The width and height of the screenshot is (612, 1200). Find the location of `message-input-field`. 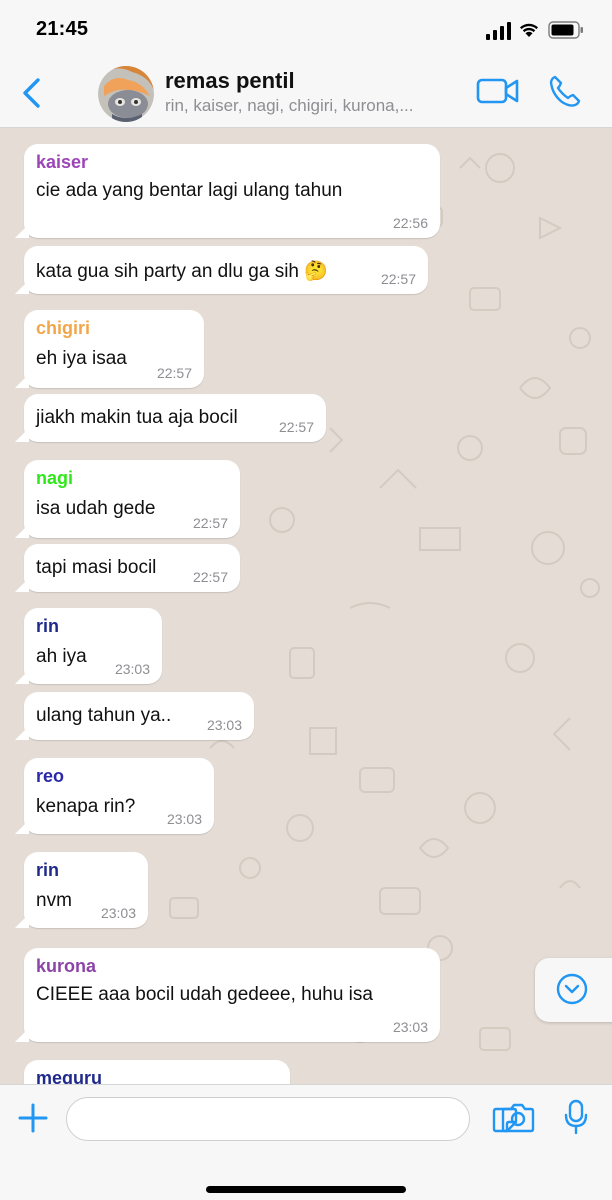

message-input-field is located at coordinates (292, 1119).